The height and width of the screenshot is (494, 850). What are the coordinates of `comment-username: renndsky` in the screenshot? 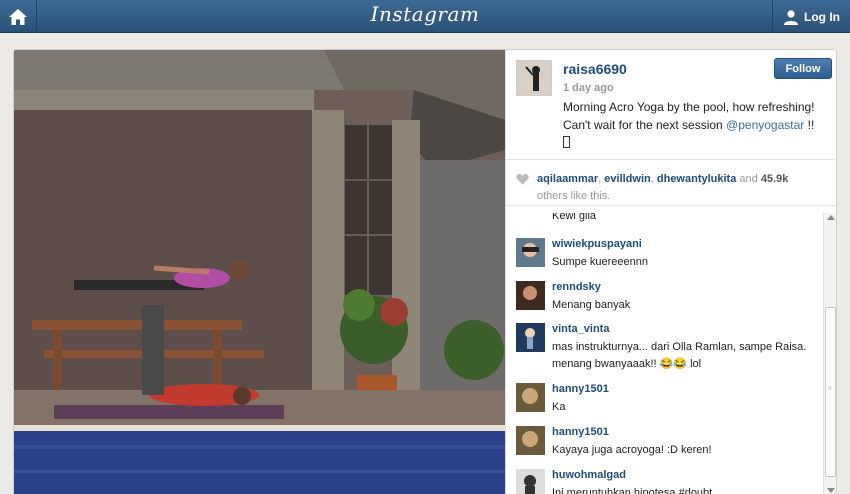 It's located at (576, 287).